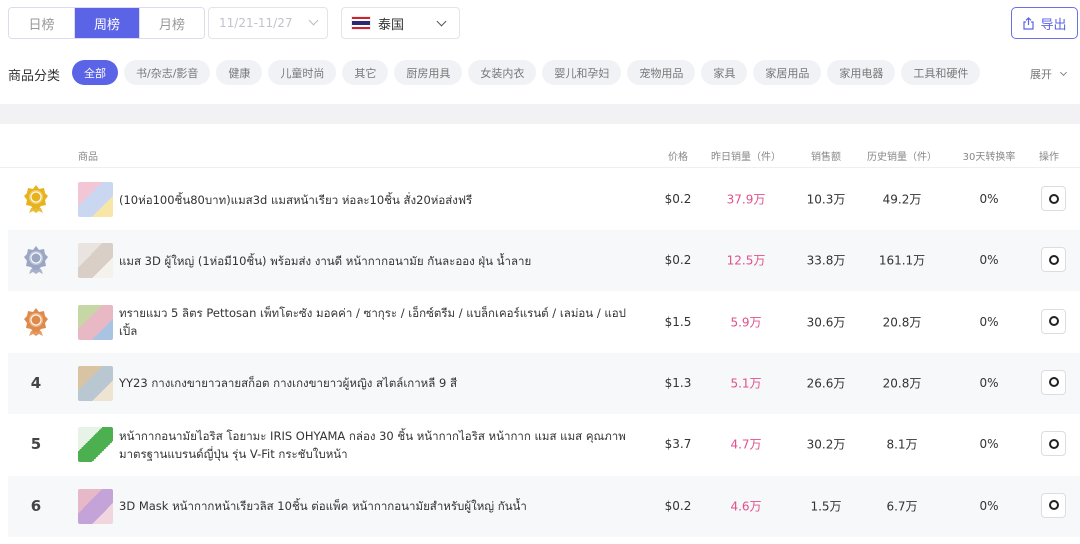  What do you see at coordinates (1029, 23) in the screenshot?
I see `export-icon` at bounding box center [1029, 23].